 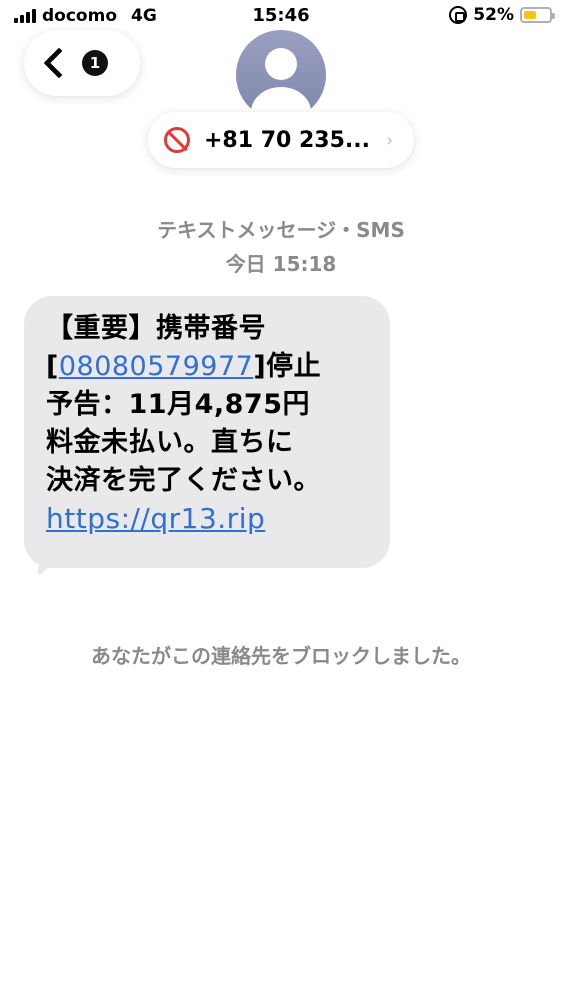 I want to click on message-line-1: 【重要】携帯番号, so click(x=156, y=328).